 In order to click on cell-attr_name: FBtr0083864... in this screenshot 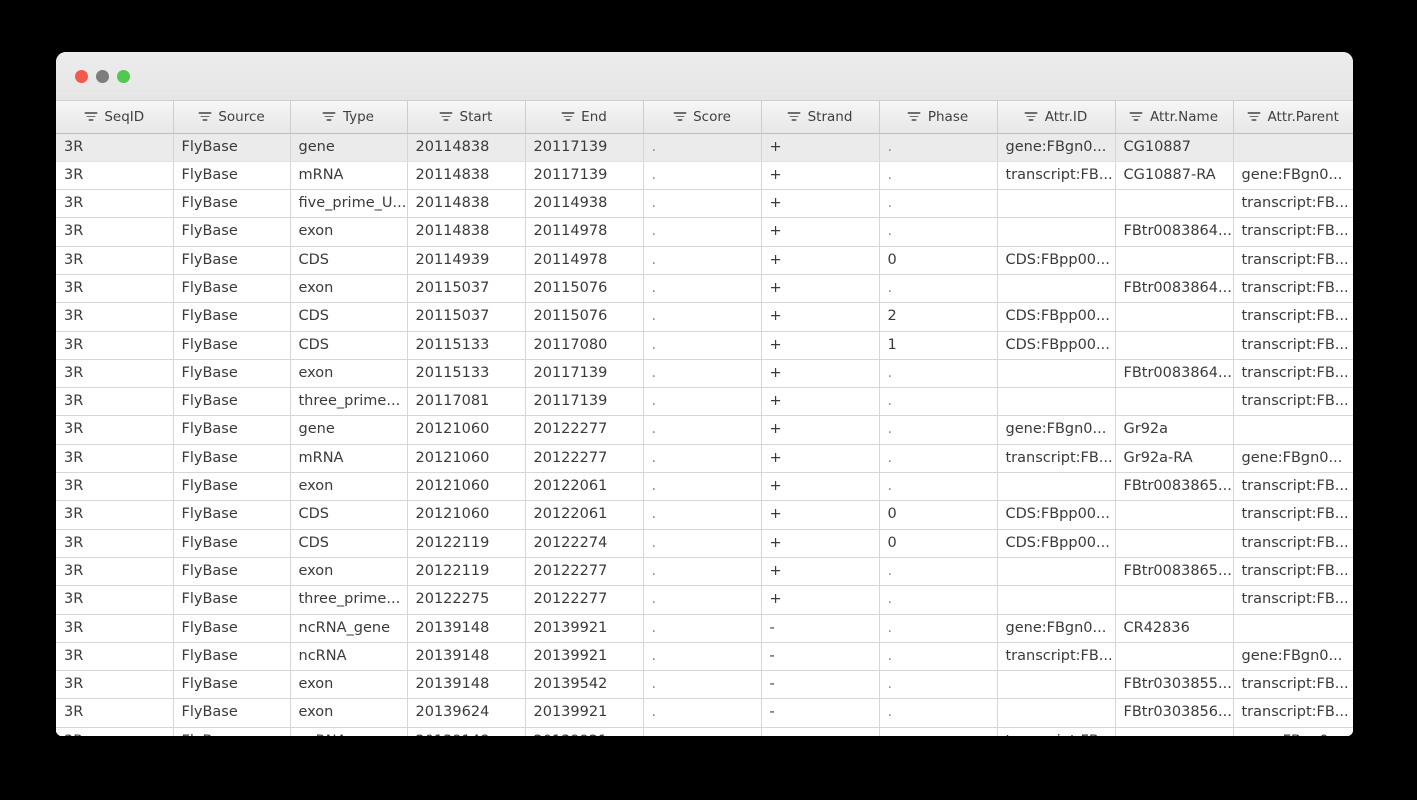, I will do `click(1174, 289)`.